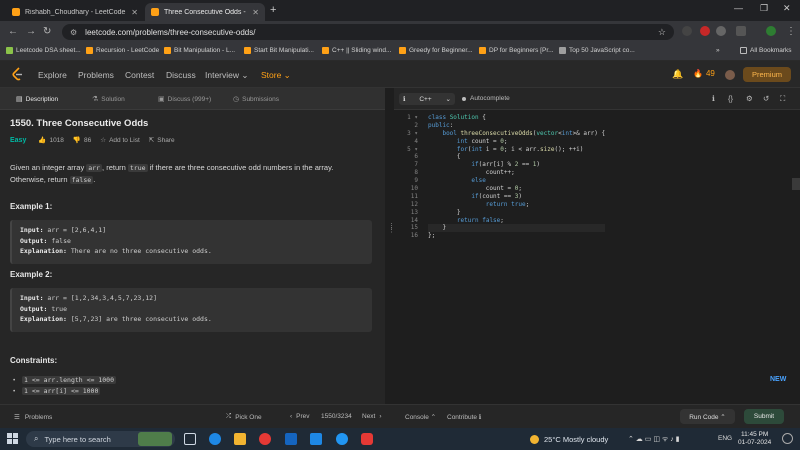 Image resolution: width=800 pixels, height=450 pixels. I want to click on line-number: 5 ▾, so click(412, 149).